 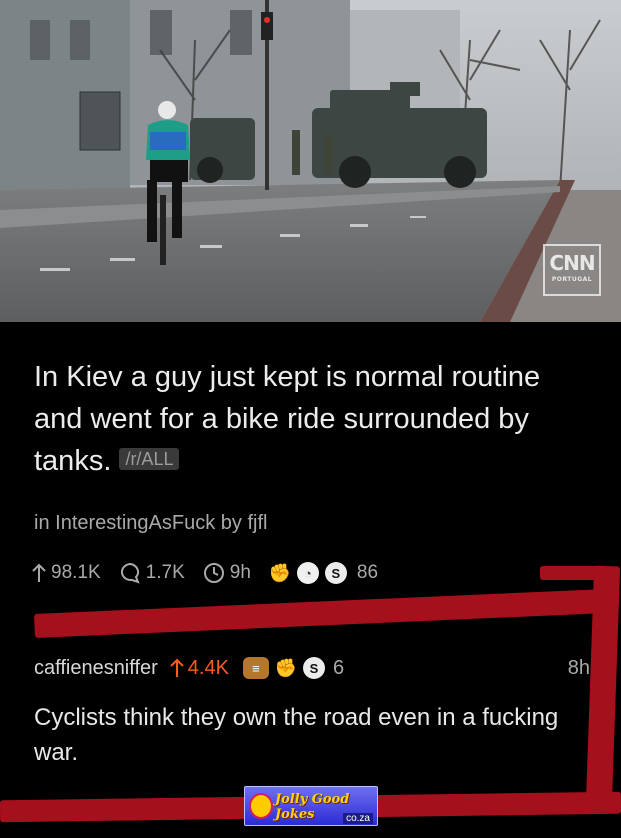 I want to click on jolly-good-jokes-logo: Jolly Good Jokes co.za, so click(x=311, y=806).